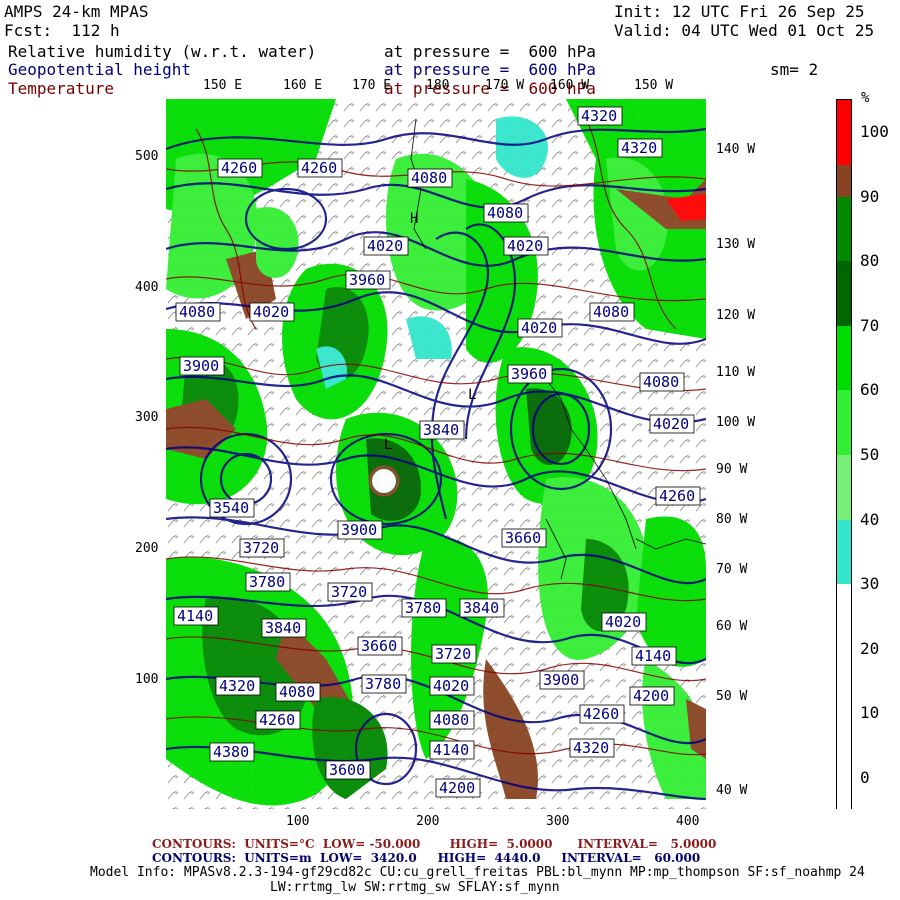 The width and height of the screenshot is (900, 900). Describe the element at coordinates (303, 85) in the screenshot. I see `lon-label: 160 E` at that location.